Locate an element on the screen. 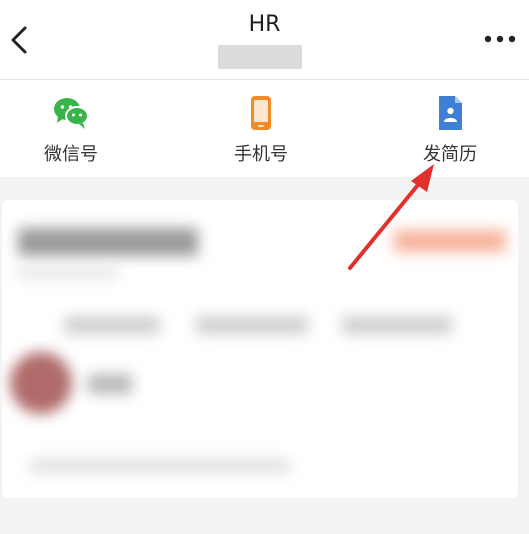  blurred-description is located at coordinates (160, 466).